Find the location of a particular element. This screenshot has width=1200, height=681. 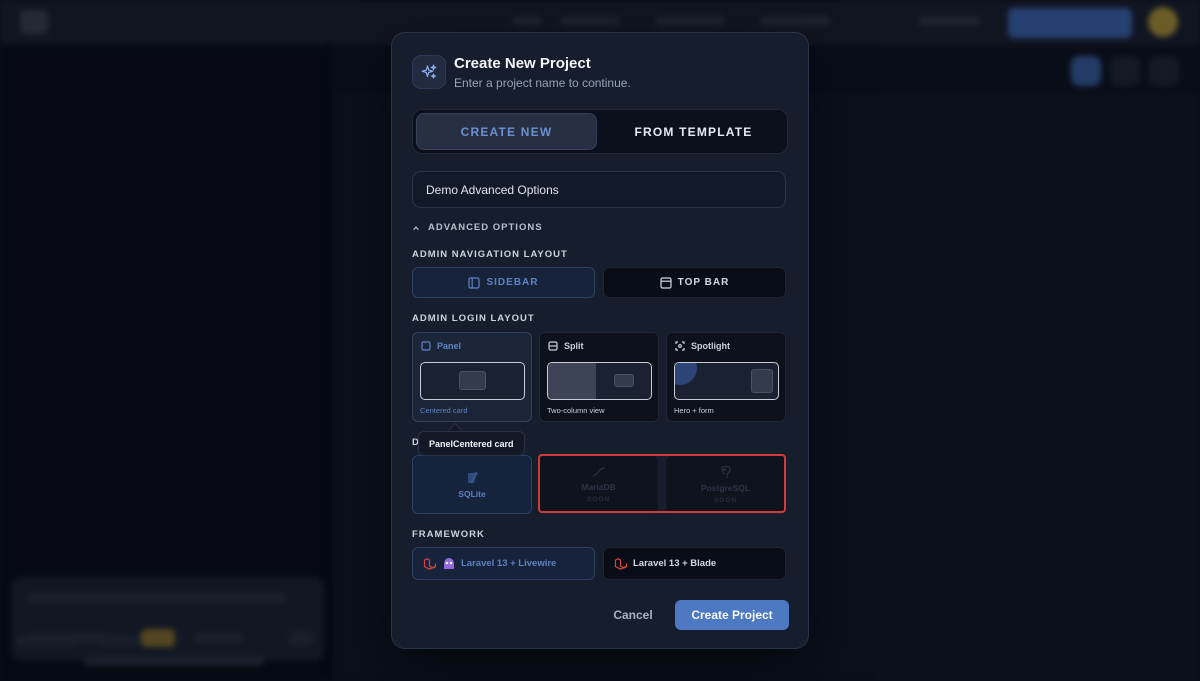

preview-hero-glow is located at coordinates (686, 374).